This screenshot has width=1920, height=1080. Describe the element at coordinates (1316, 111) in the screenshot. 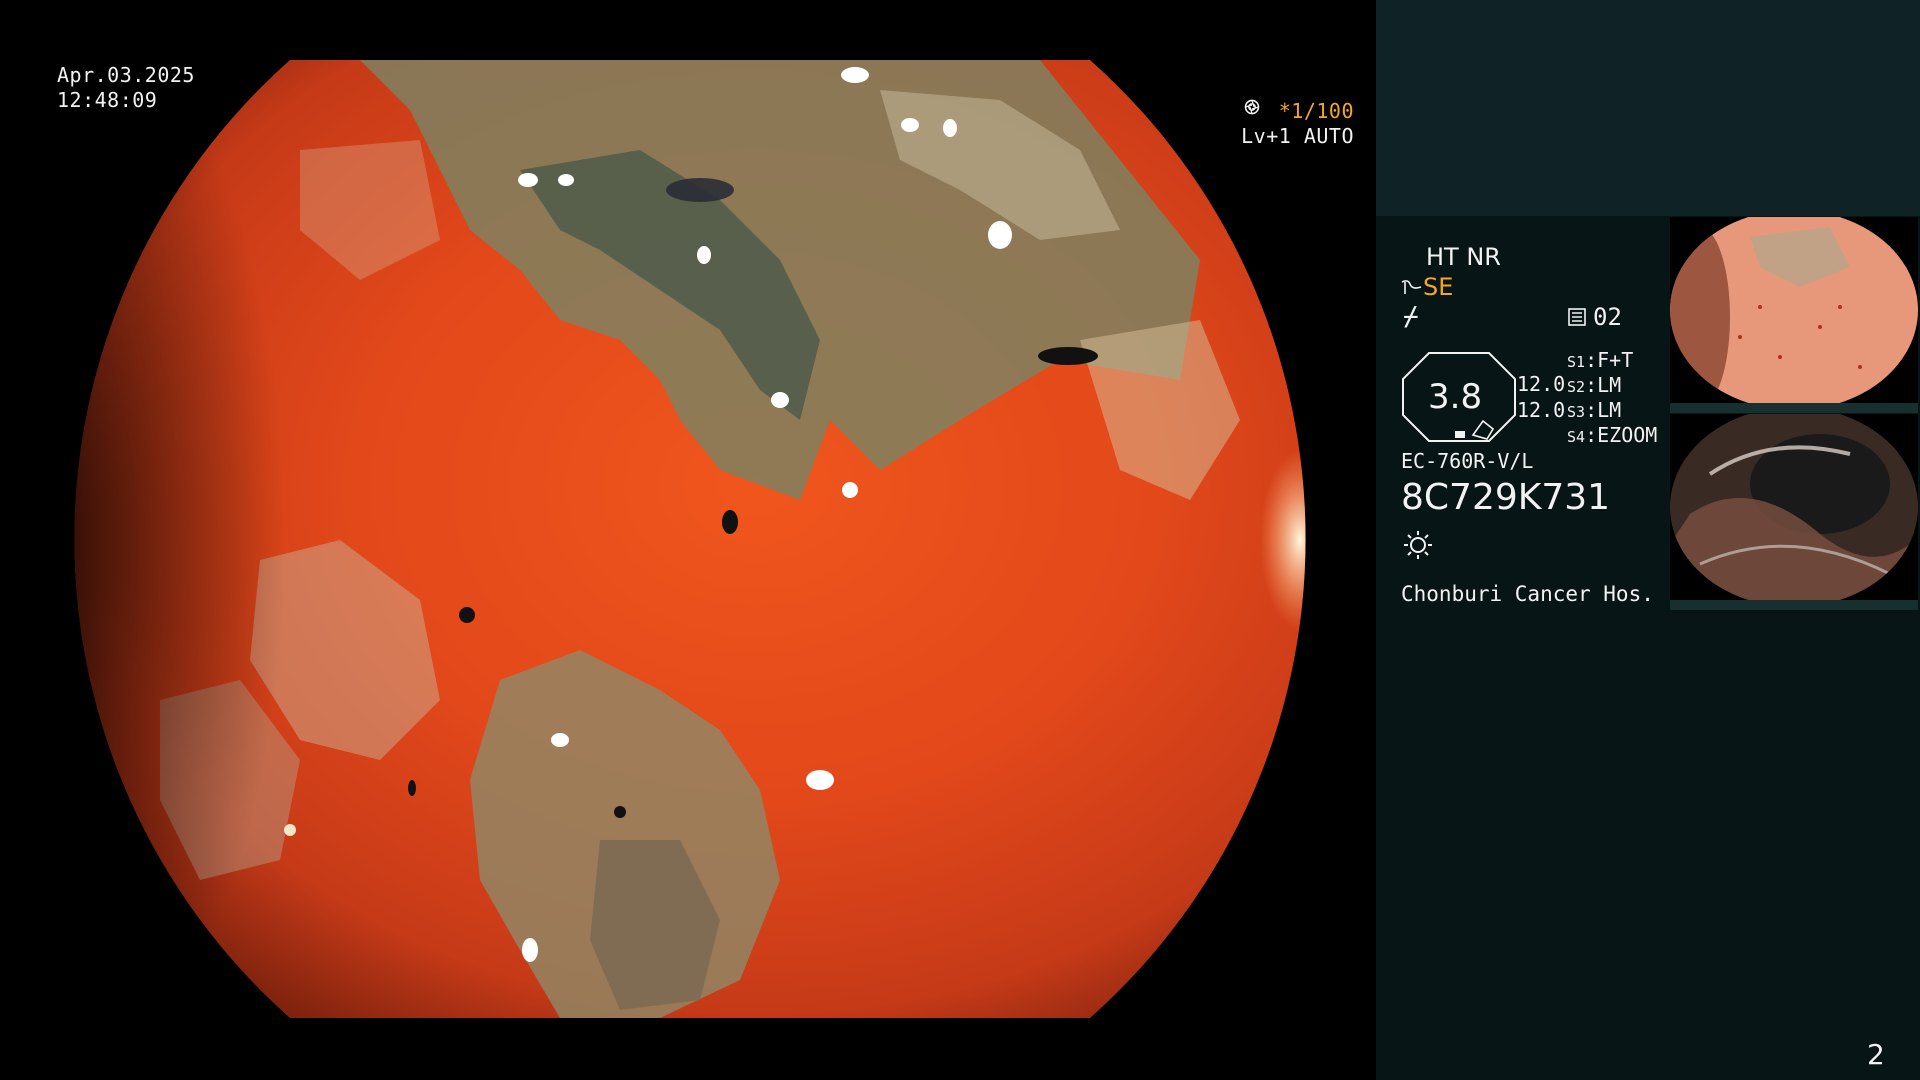

I see `shutter-text: *1/100` at that location.